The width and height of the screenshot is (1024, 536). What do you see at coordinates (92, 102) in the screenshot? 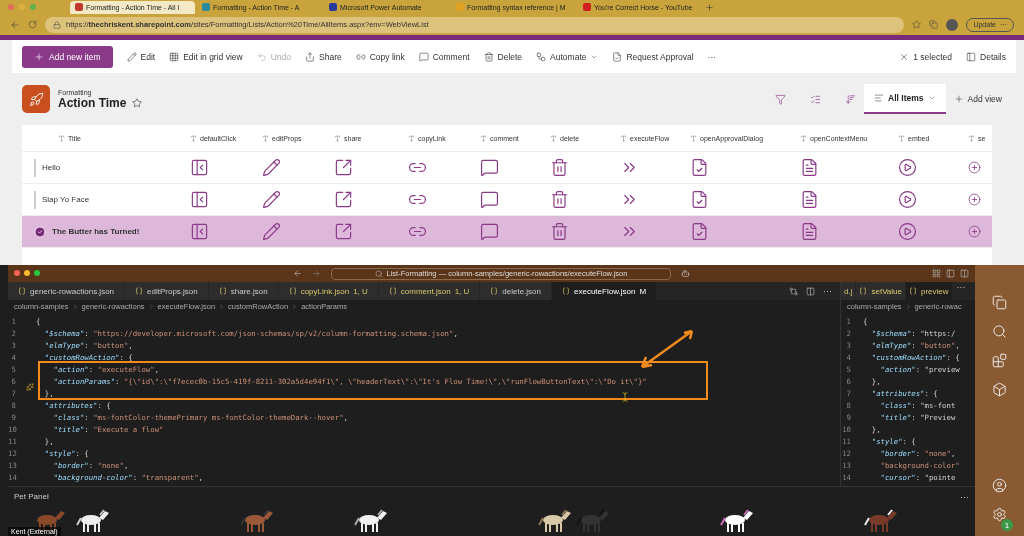
I see `list-title: Action Time` at bounding box center [92, 102].